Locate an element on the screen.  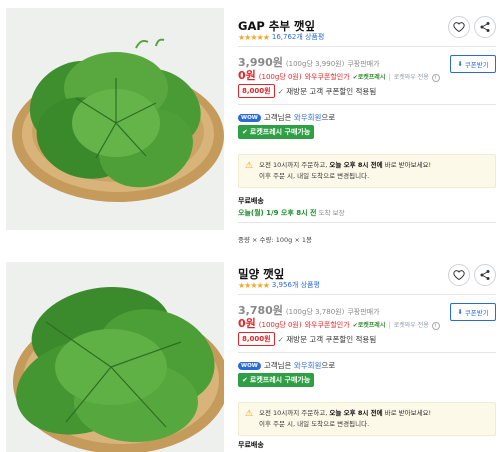
rating-row: ★★★★★ 16,762개 상품평 is located at coordinates (281, 37).